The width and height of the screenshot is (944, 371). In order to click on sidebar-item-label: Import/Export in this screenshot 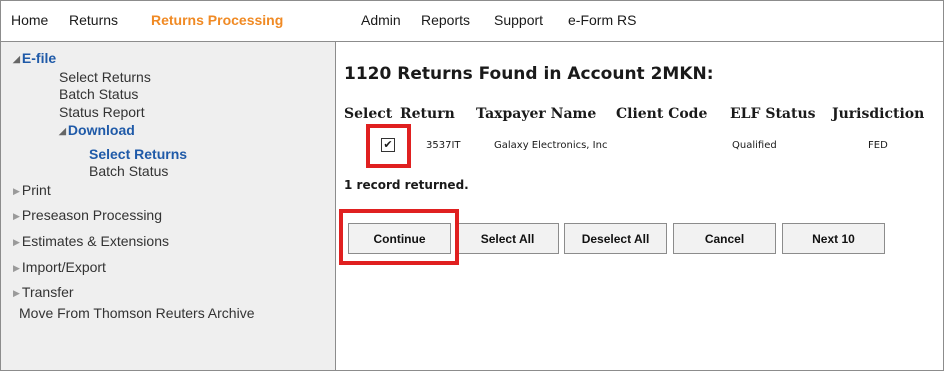, I will do `click(63, 267)`.